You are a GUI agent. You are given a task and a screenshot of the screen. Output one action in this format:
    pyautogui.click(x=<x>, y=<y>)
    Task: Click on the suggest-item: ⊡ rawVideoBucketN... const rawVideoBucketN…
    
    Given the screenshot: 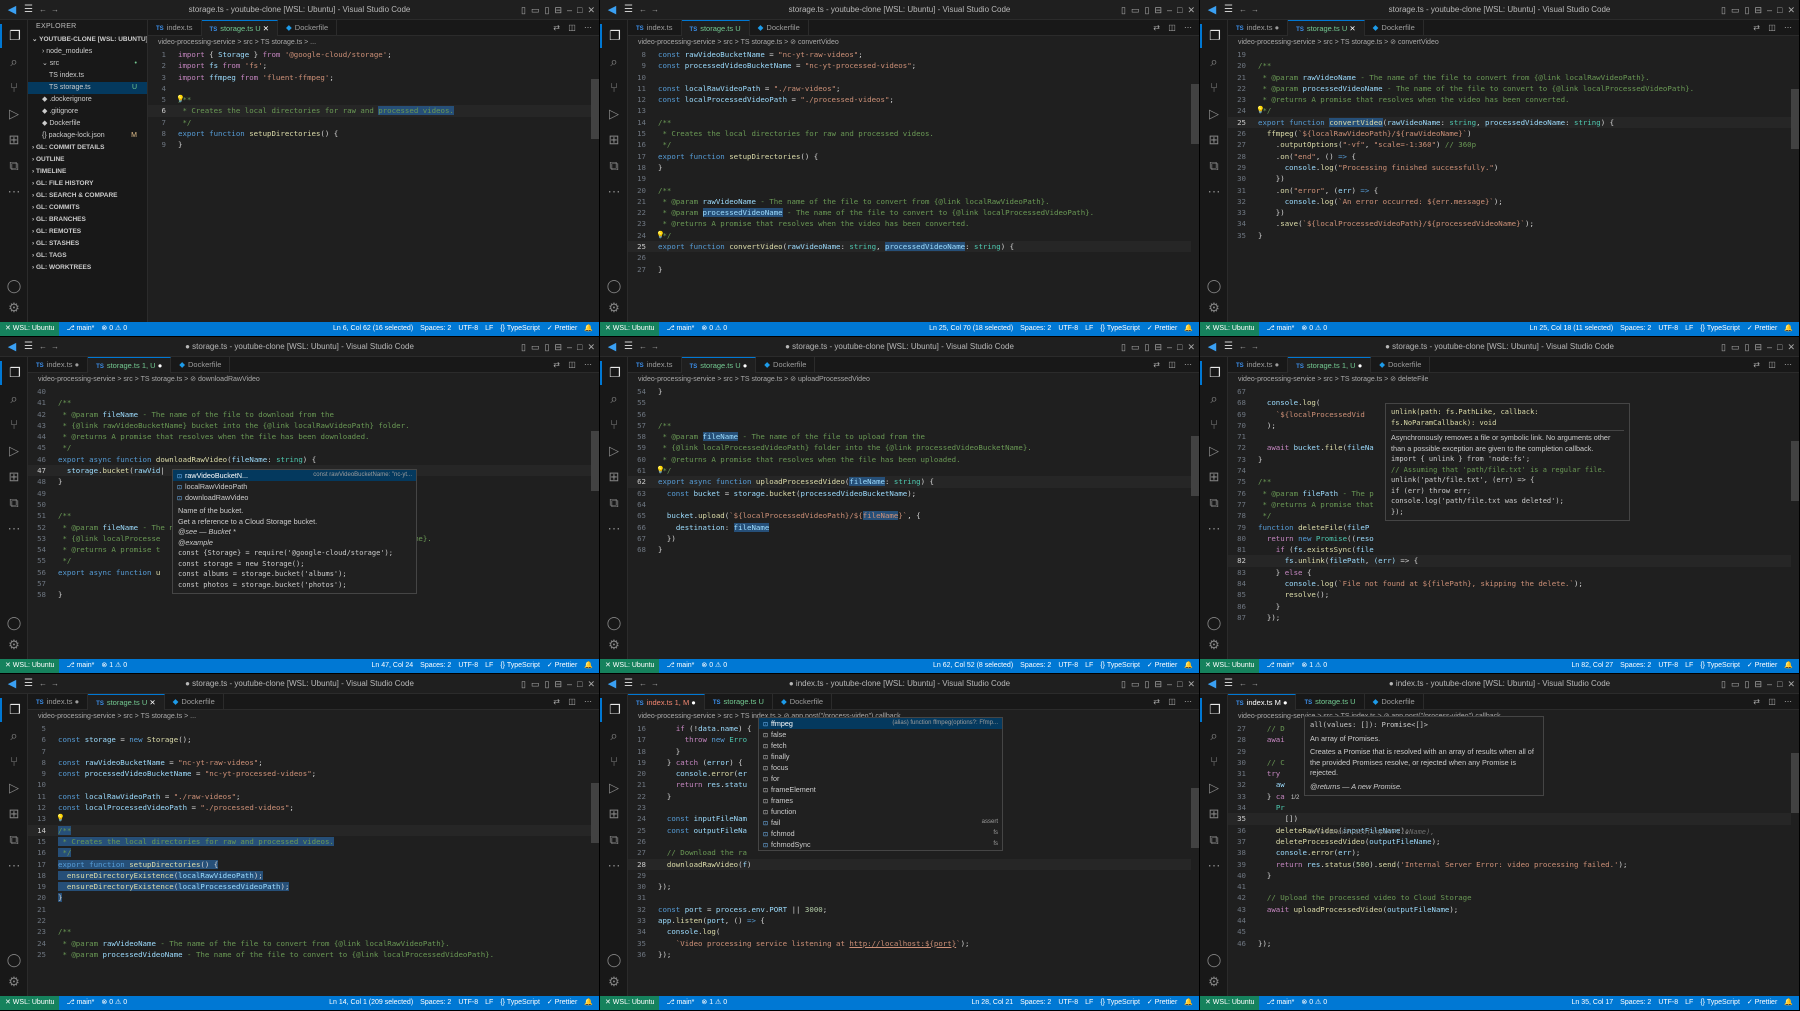 What is the action you would take?
    pyautogui.click(x=294, y=475)
    